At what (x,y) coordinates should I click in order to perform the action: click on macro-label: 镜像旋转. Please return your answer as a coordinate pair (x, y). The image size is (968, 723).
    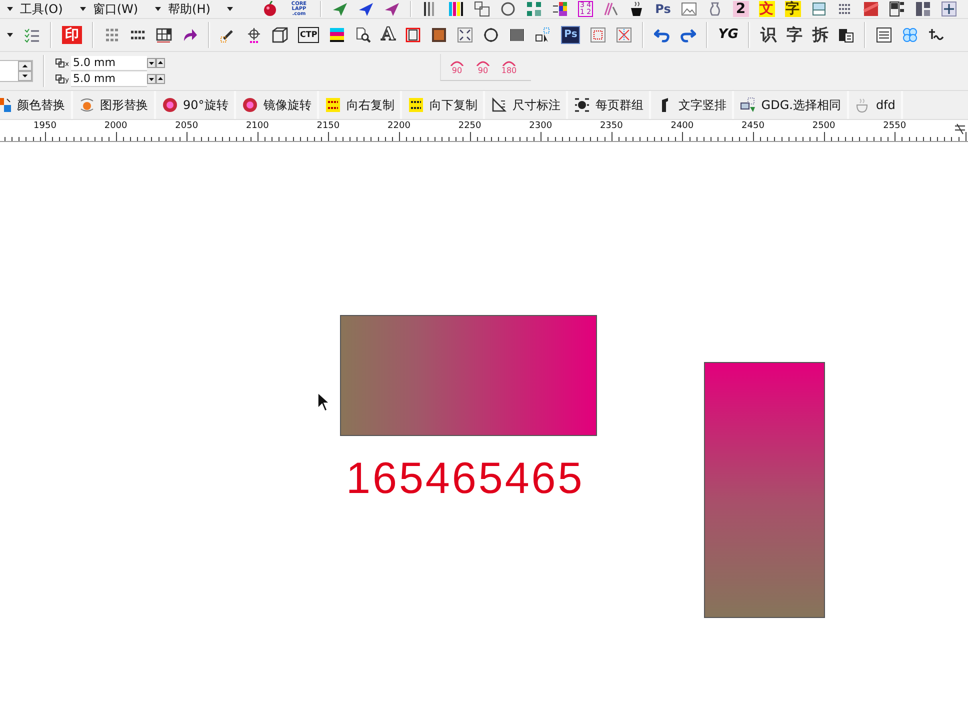
    Looking at the image, I should click on (287, 105).